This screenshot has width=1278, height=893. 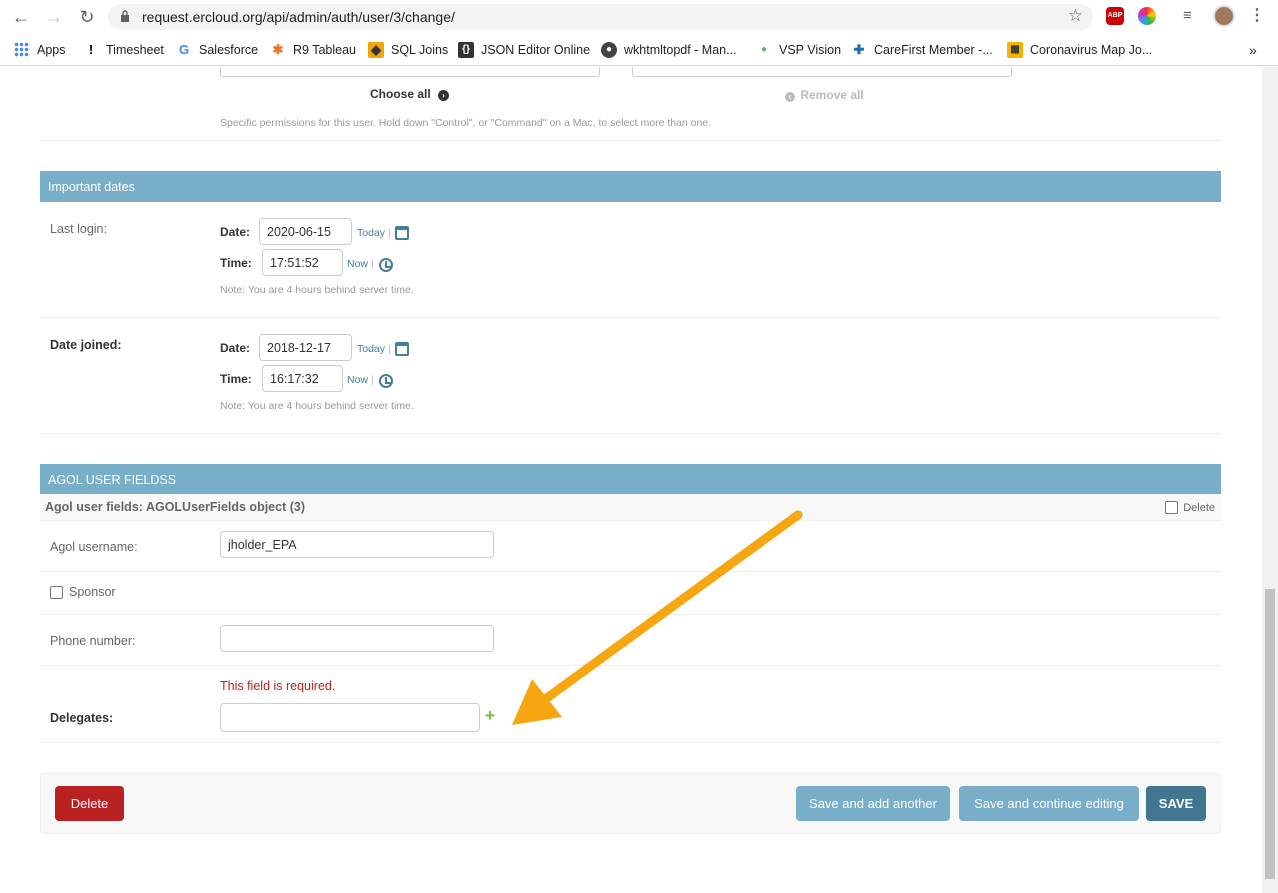 What do you see at coordinates (184, 49) in the screenshot?
I see `google-icon: G` at bounding box center [184, 49].